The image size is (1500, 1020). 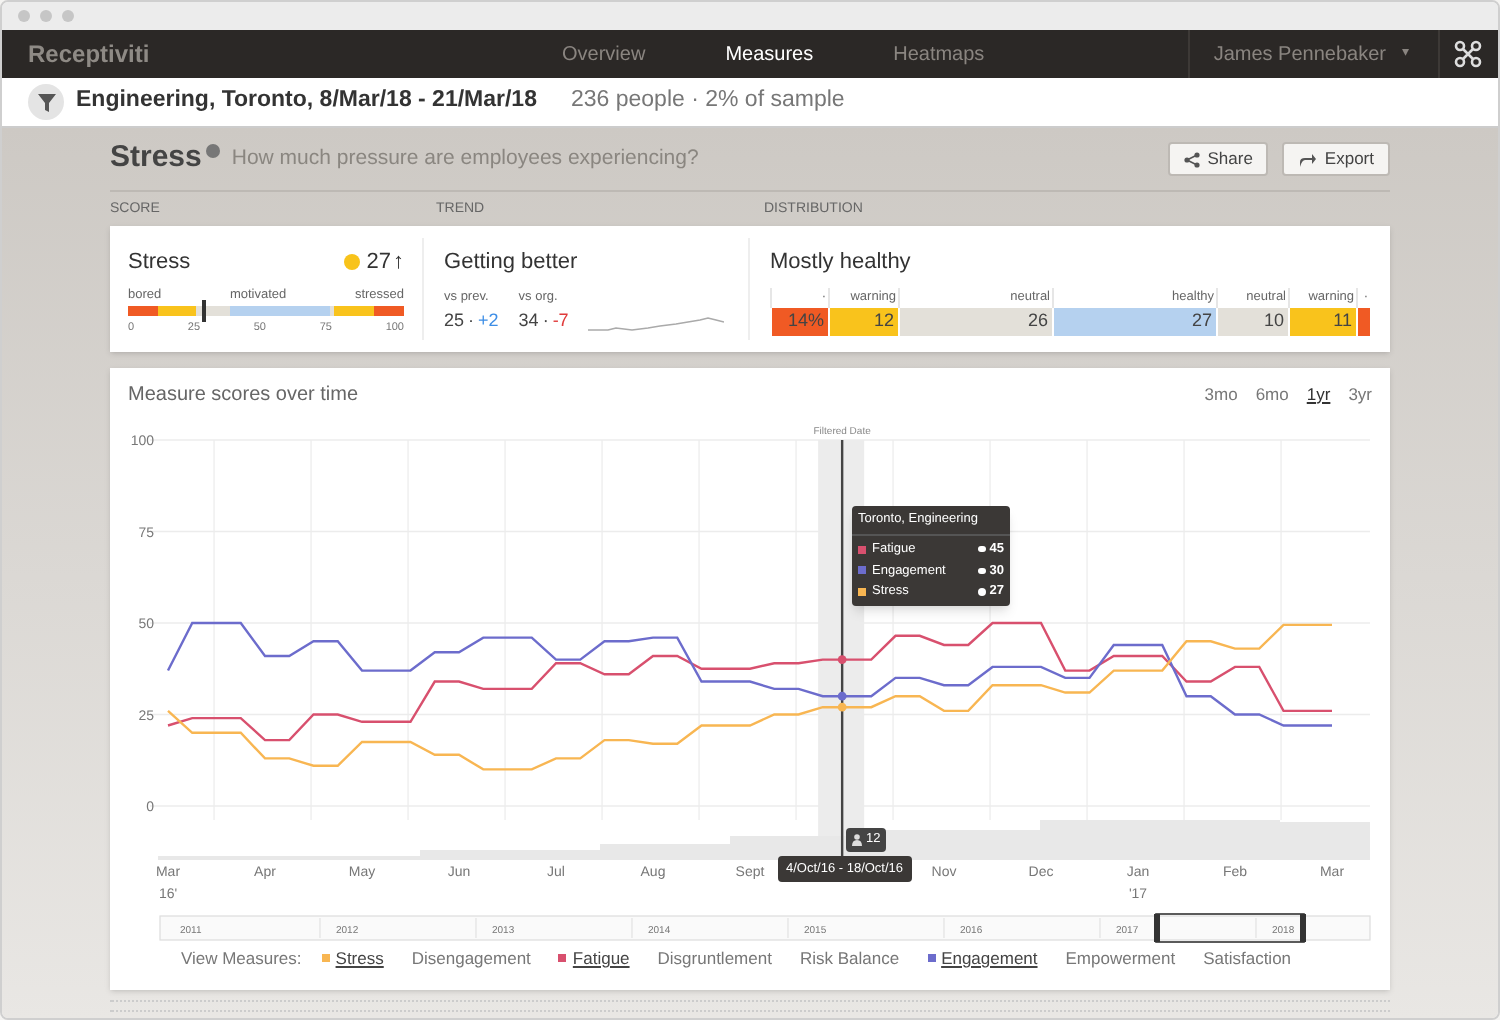 What do you see at coordinates (1299, 54) in the screenshot?
I see `user-name: James Pennebaker` at bounding box center [1299, 54].